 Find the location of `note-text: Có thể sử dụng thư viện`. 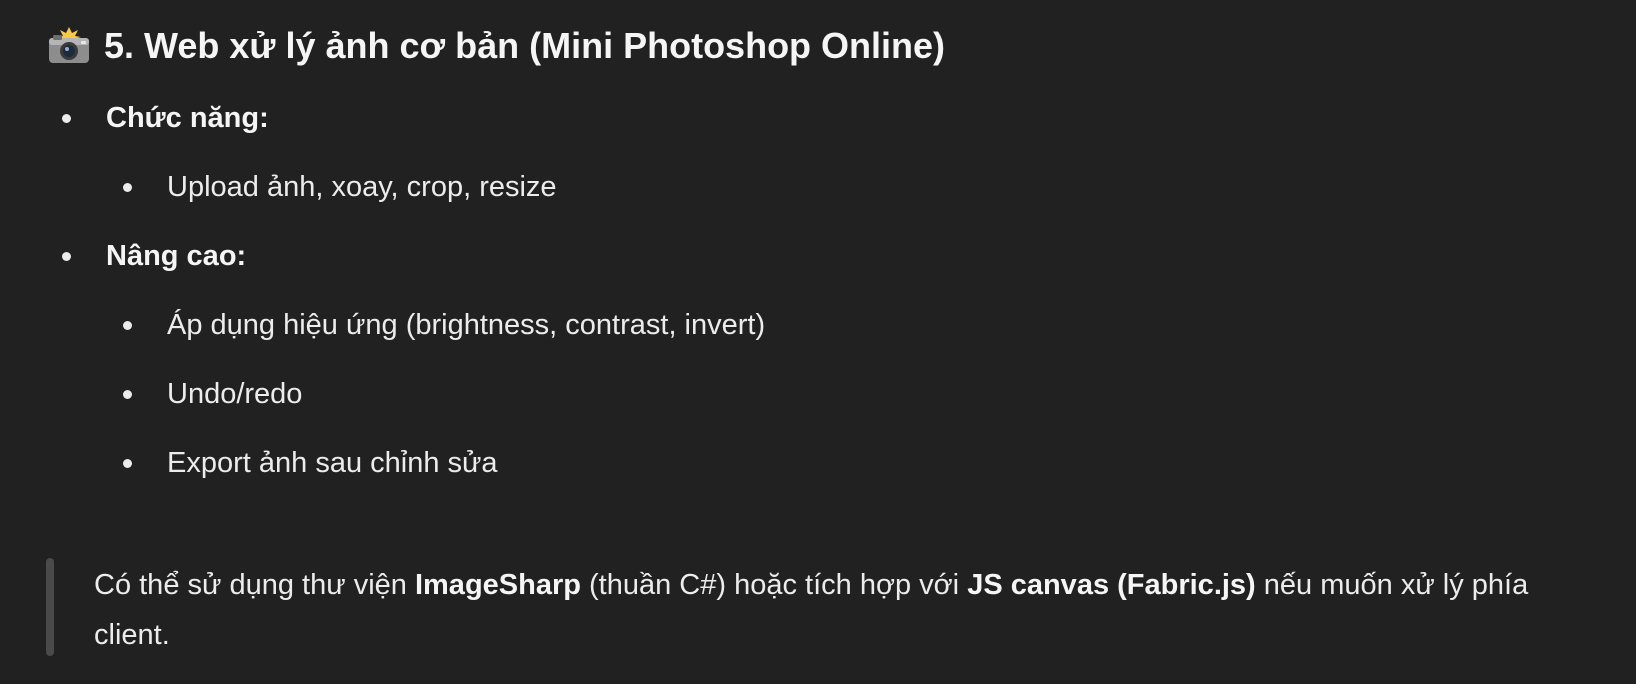

note-text: Có thể sử dụng thư viện is located at coordinates (254, 585).